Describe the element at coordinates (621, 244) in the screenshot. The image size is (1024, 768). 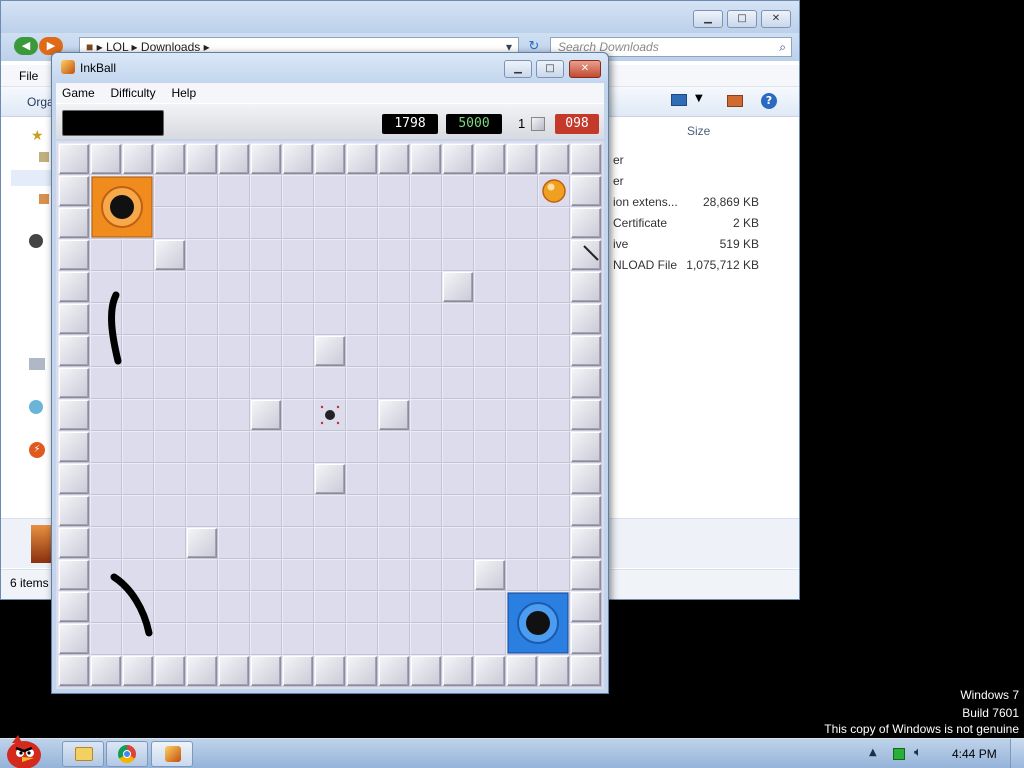
I see `file-name: ive` at that location.